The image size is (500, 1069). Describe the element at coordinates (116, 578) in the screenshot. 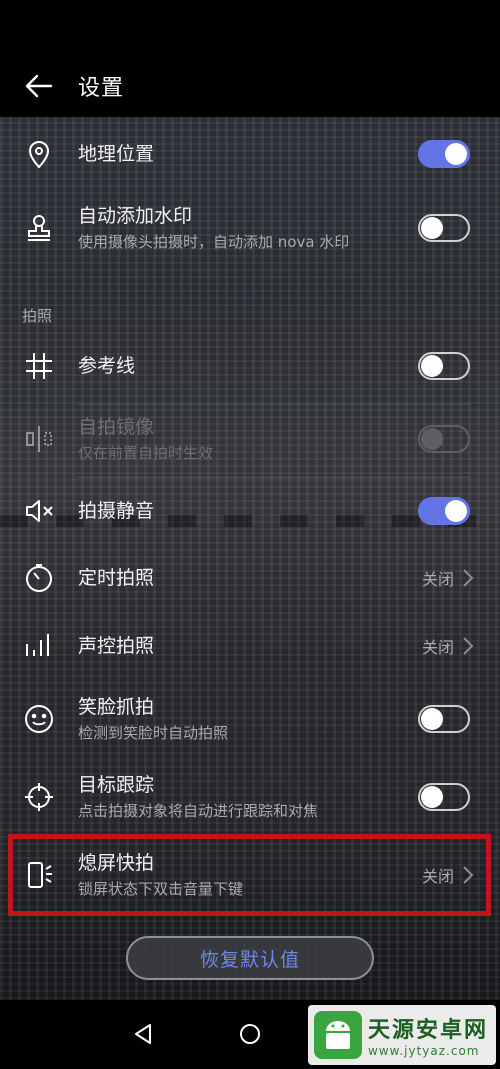

I see `setting-label: 定时拍照` at that location.